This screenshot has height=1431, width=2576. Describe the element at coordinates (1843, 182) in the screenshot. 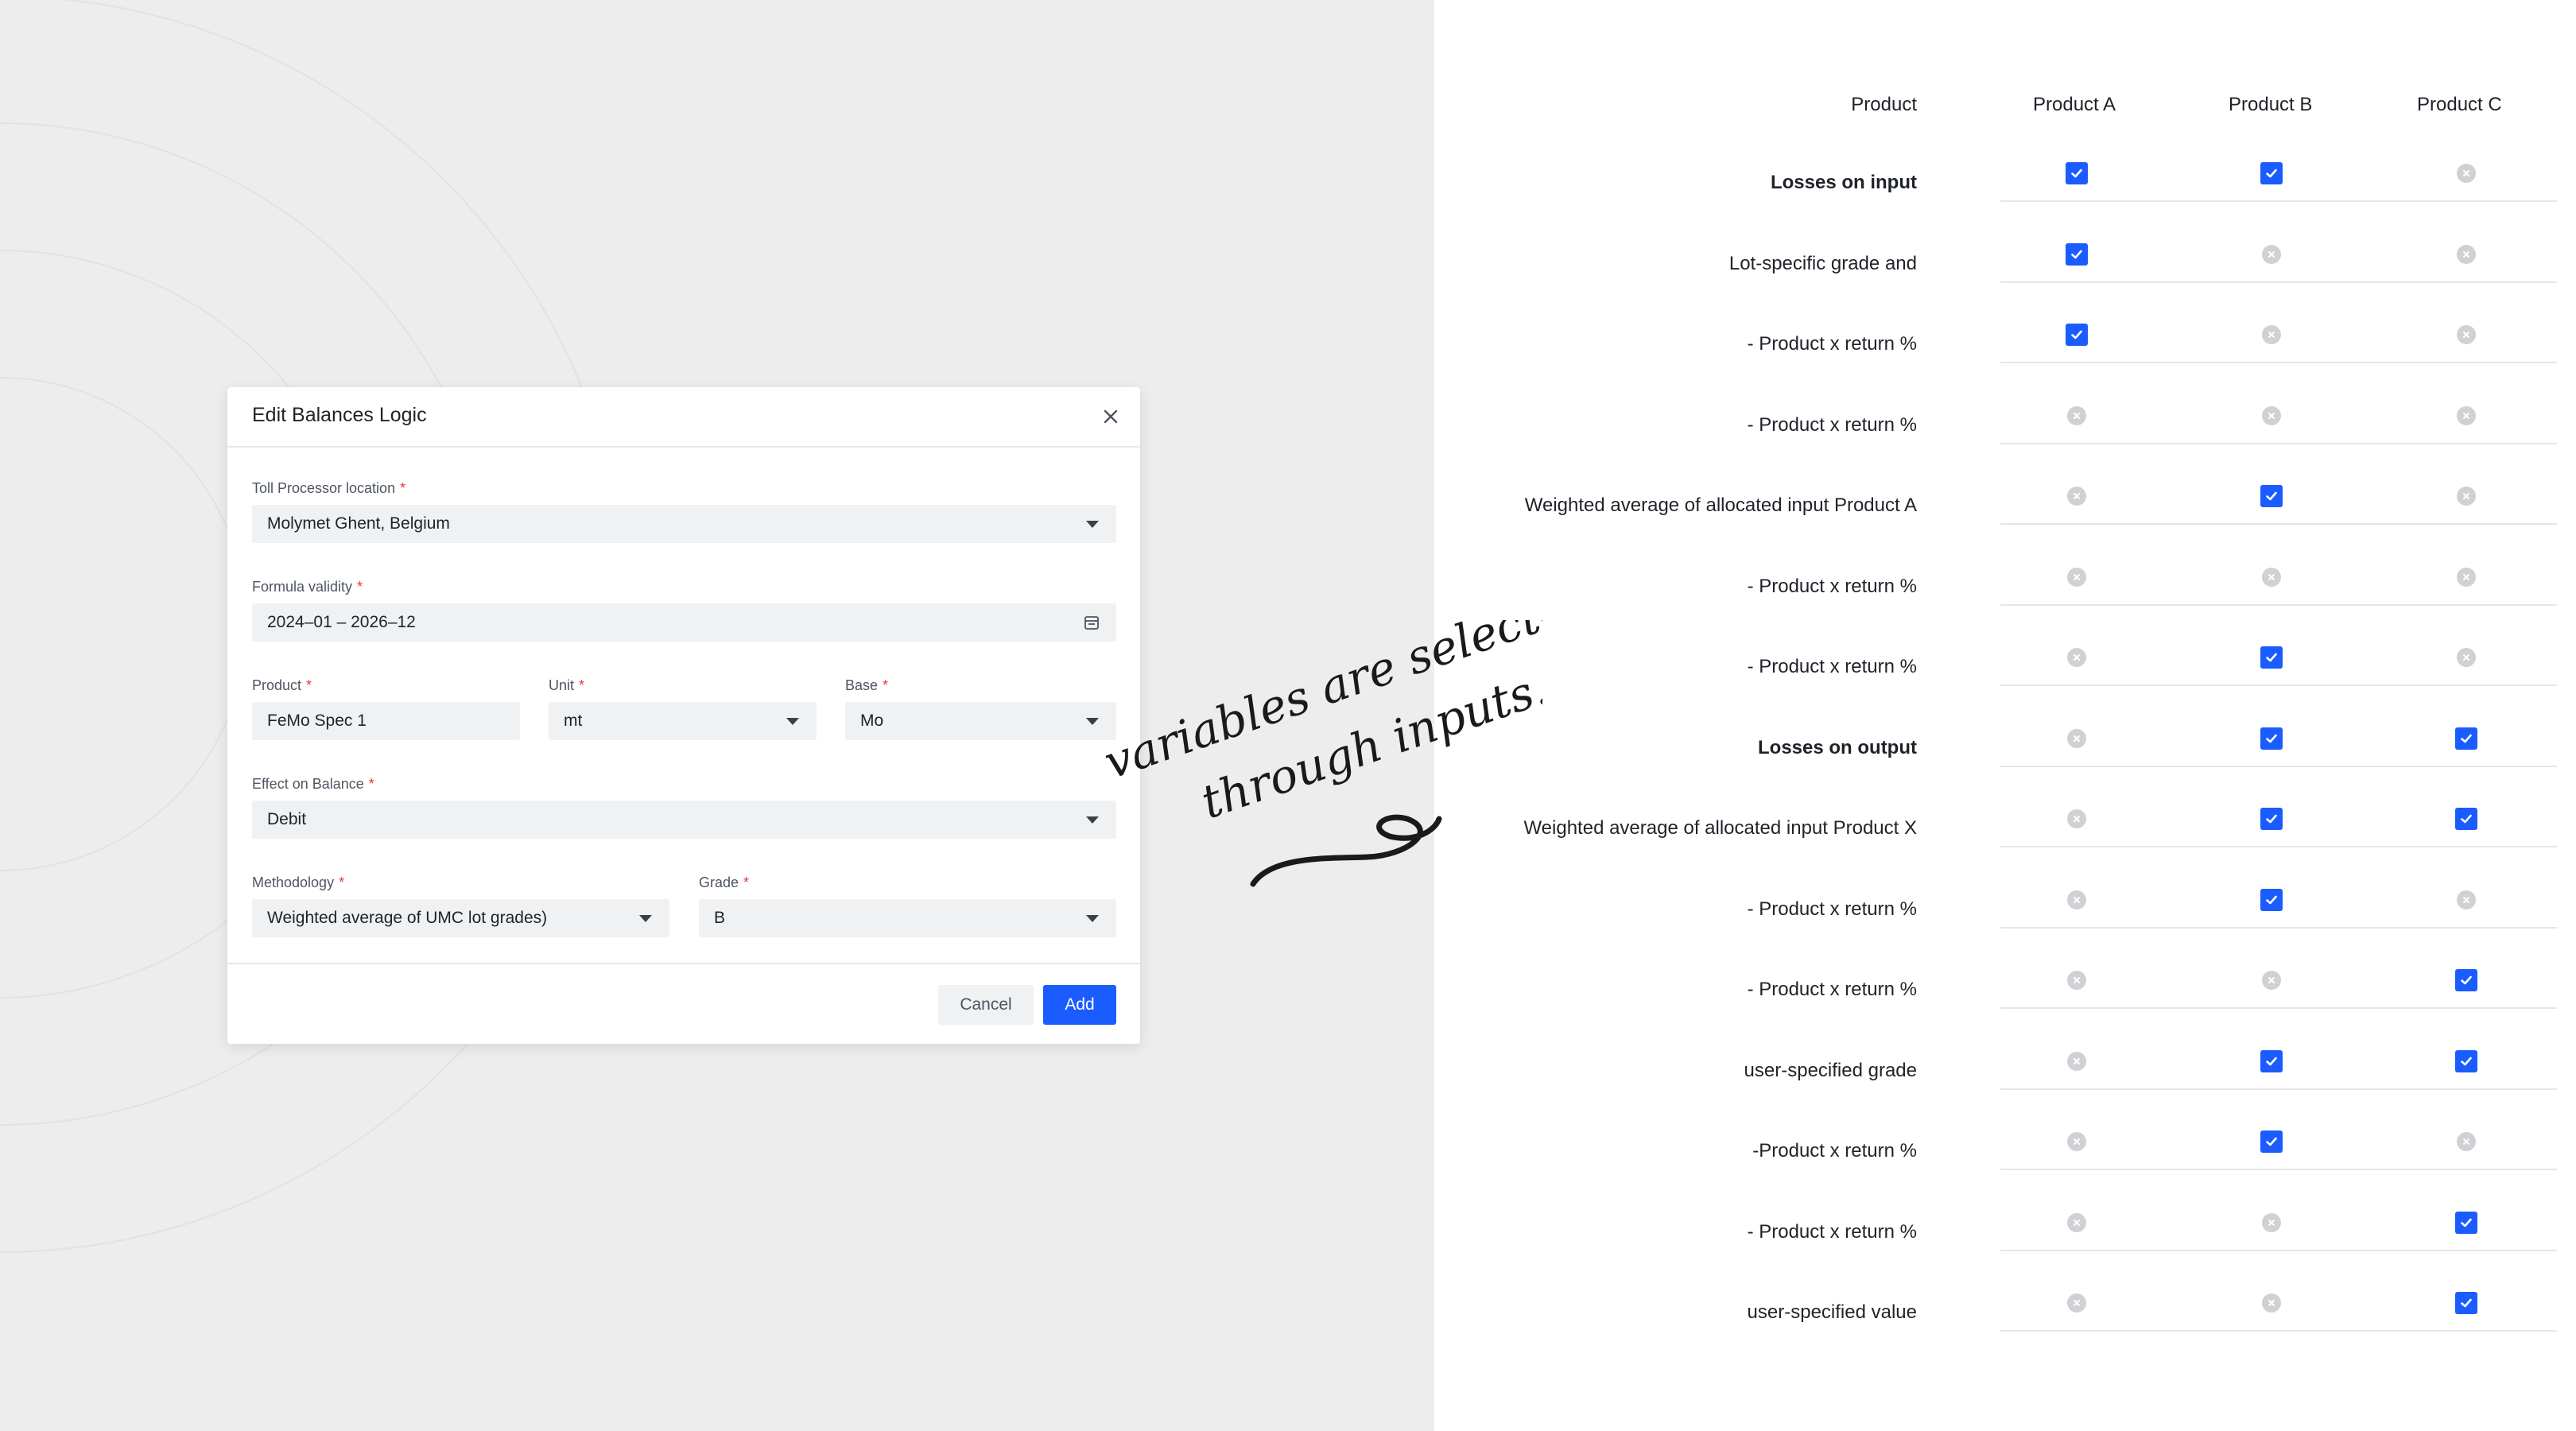

I see `row-label: Losses on input` at that location.